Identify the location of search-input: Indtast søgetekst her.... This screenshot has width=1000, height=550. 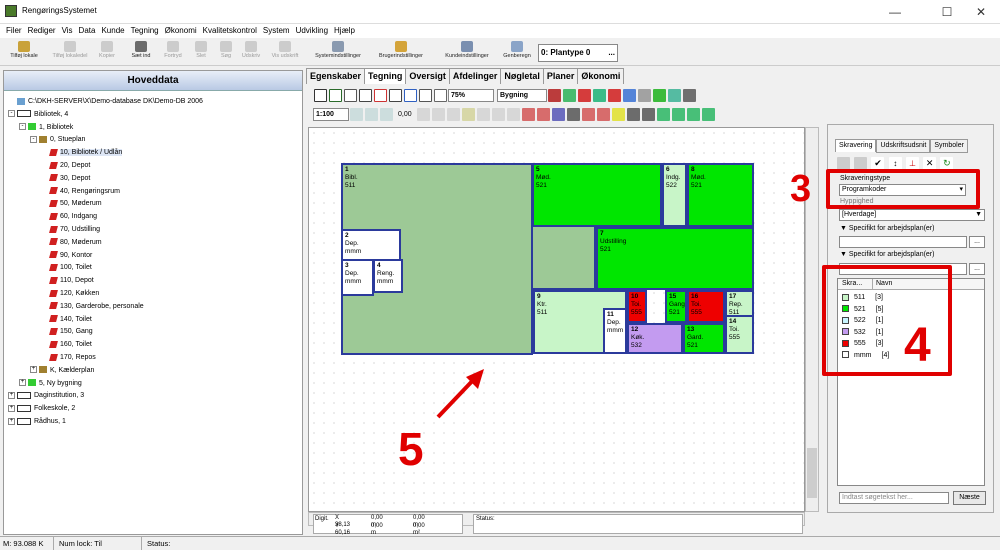
(894, 498).